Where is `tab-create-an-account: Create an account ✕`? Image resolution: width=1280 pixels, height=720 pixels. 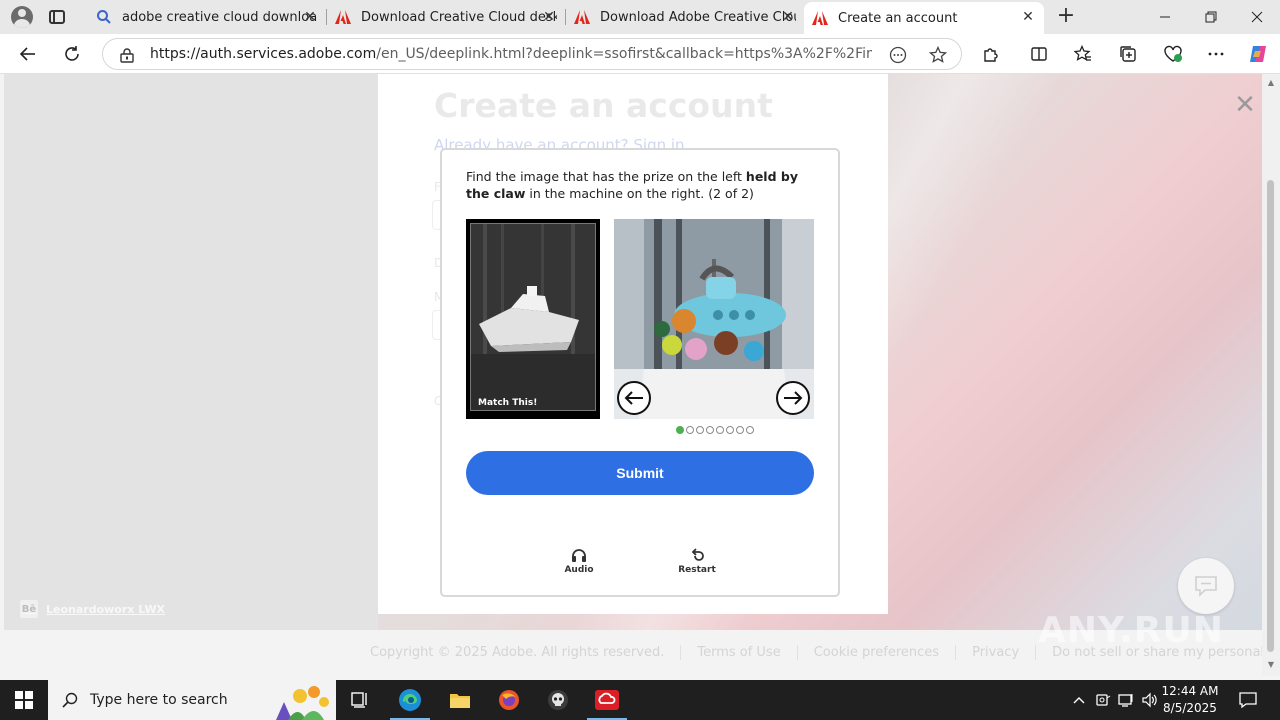 tab-create-an-account: Create an account ✕ is located at coordinates (924, 18).